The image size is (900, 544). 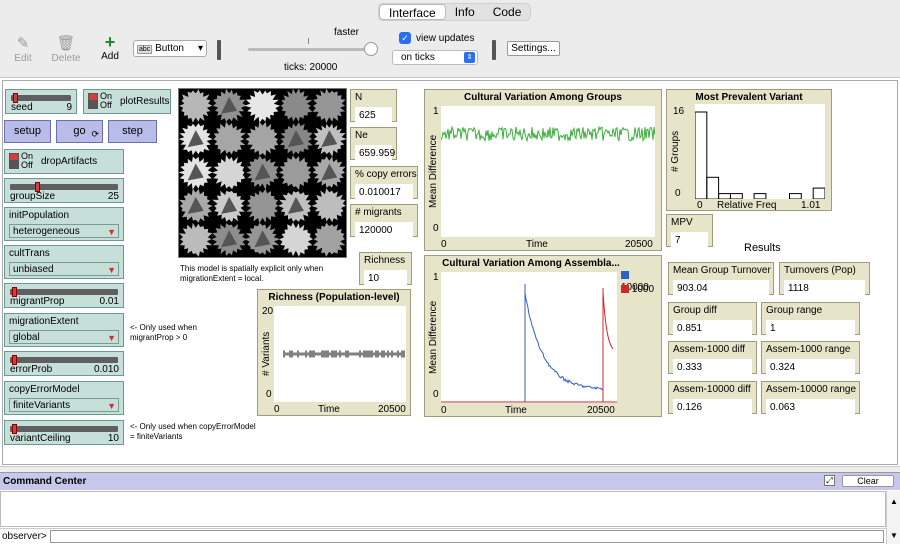 I want to click on command-scrollbar: ▲ ▼, so click(x=893, y=517).